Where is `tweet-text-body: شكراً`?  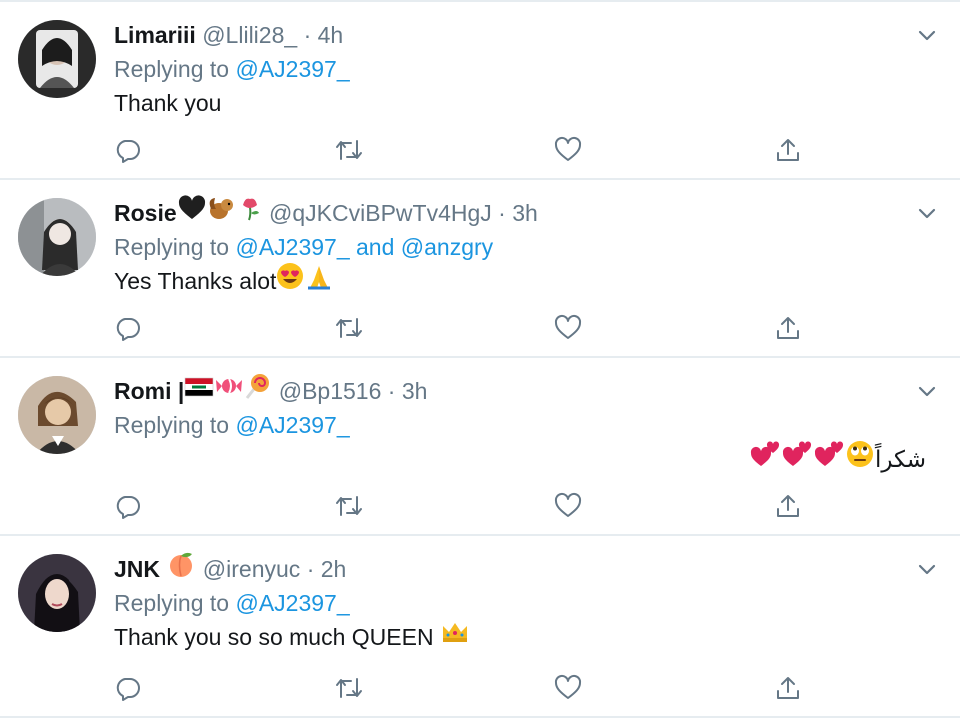
tweet-text-body: شكراً is located at coordinates (900, 459).